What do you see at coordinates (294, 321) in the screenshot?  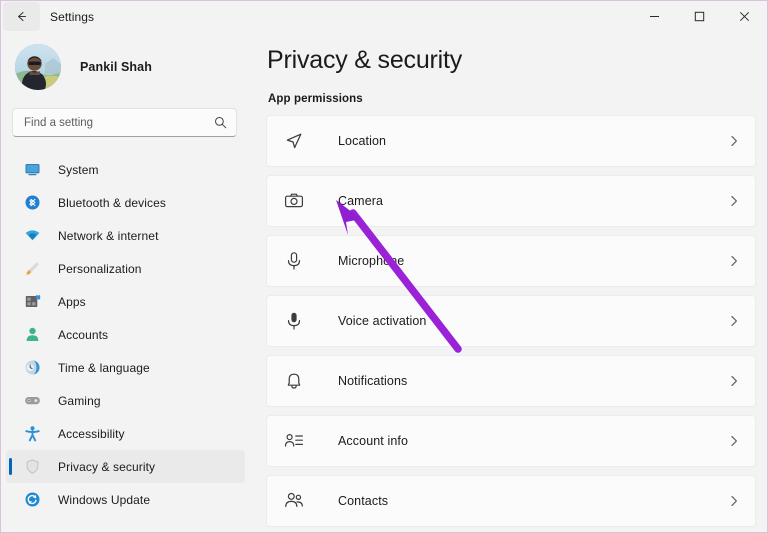 I see `microphone-filled-icon` at bounding box center [294, 321].